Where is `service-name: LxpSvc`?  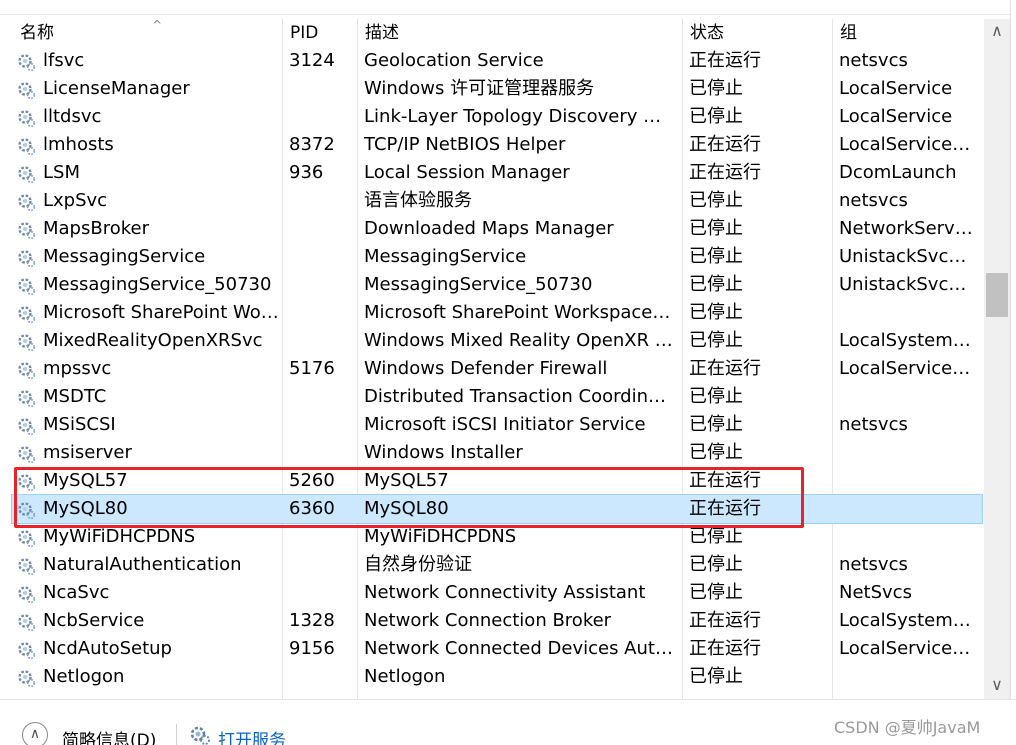 service-name: LxpSvc is located at coordinates (75, 200).